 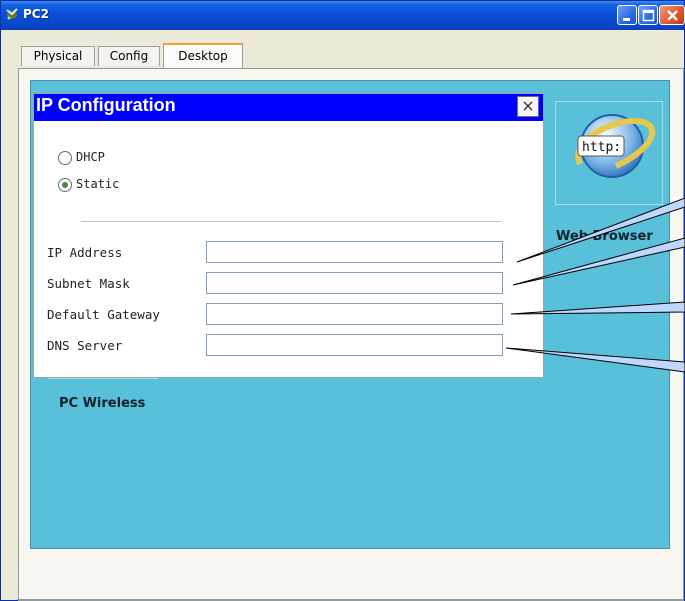 What do you see at coordinates (626, 19) in the screenshot?
I see `minimize-icon` at bounding box center [626, 19].